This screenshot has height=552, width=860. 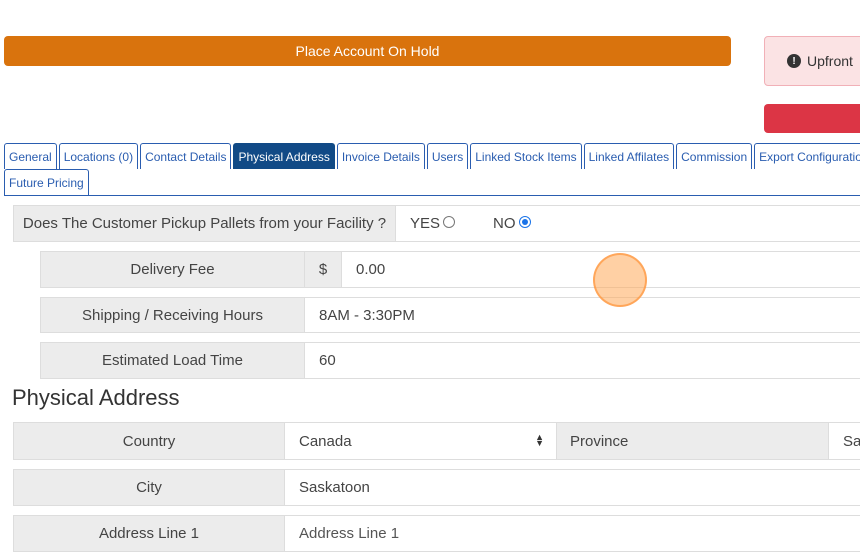 I want to click on city-label: City, so click(x=149, y=487).